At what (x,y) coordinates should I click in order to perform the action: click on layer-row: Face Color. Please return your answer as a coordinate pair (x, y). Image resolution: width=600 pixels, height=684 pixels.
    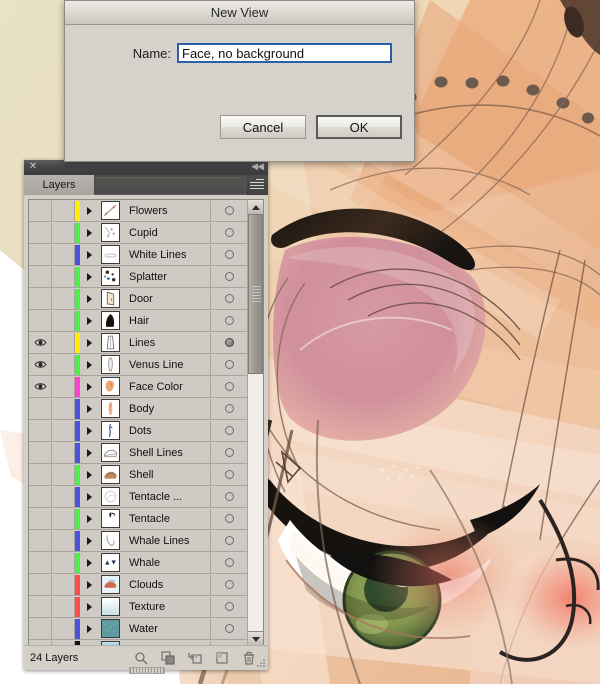
    Looking at the image, I should click on (138, 387).